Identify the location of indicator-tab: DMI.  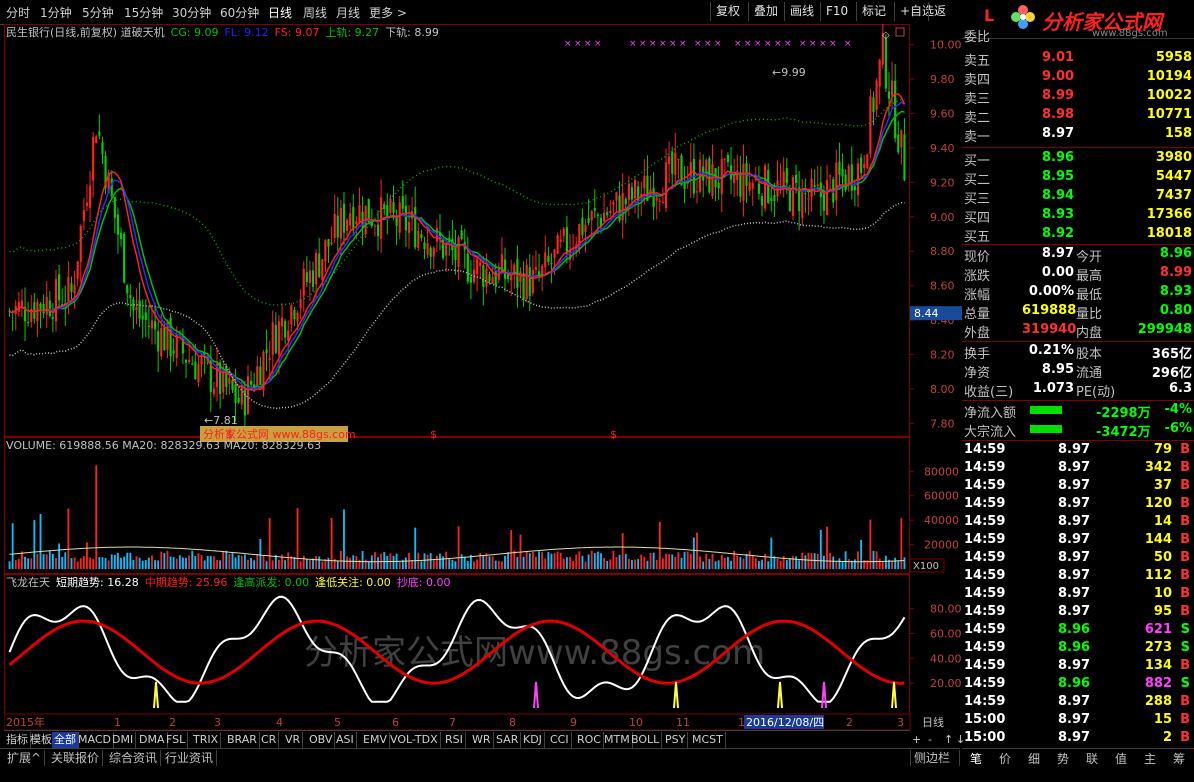
(123, 740).